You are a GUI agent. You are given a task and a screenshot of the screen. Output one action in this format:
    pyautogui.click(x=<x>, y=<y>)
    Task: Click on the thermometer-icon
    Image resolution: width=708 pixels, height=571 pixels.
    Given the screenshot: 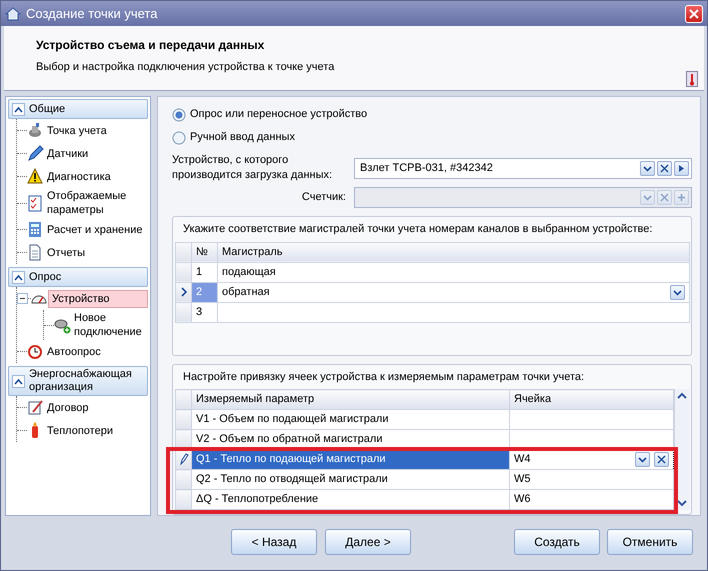 What is the action you would take?
    pyautogui.click(x=692, y=79)
    